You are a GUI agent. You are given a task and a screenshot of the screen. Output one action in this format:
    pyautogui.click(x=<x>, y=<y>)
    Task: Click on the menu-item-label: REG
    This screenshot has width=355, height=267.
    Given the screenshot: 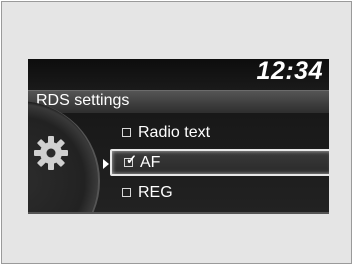 What is the action you would take?
    pyautogui.click(x=155, y=192)
    